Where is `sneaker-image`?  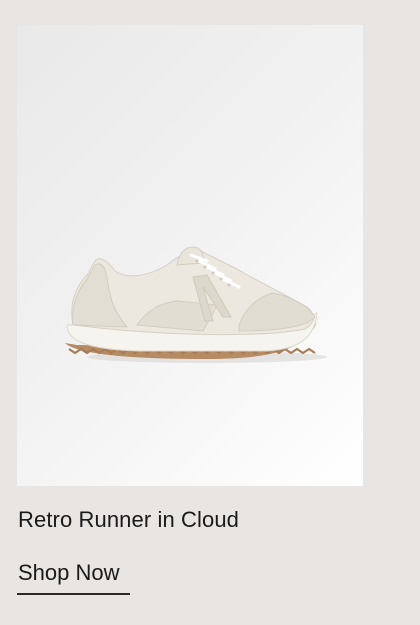
sneaker-image is located at coordinates (196, 304).